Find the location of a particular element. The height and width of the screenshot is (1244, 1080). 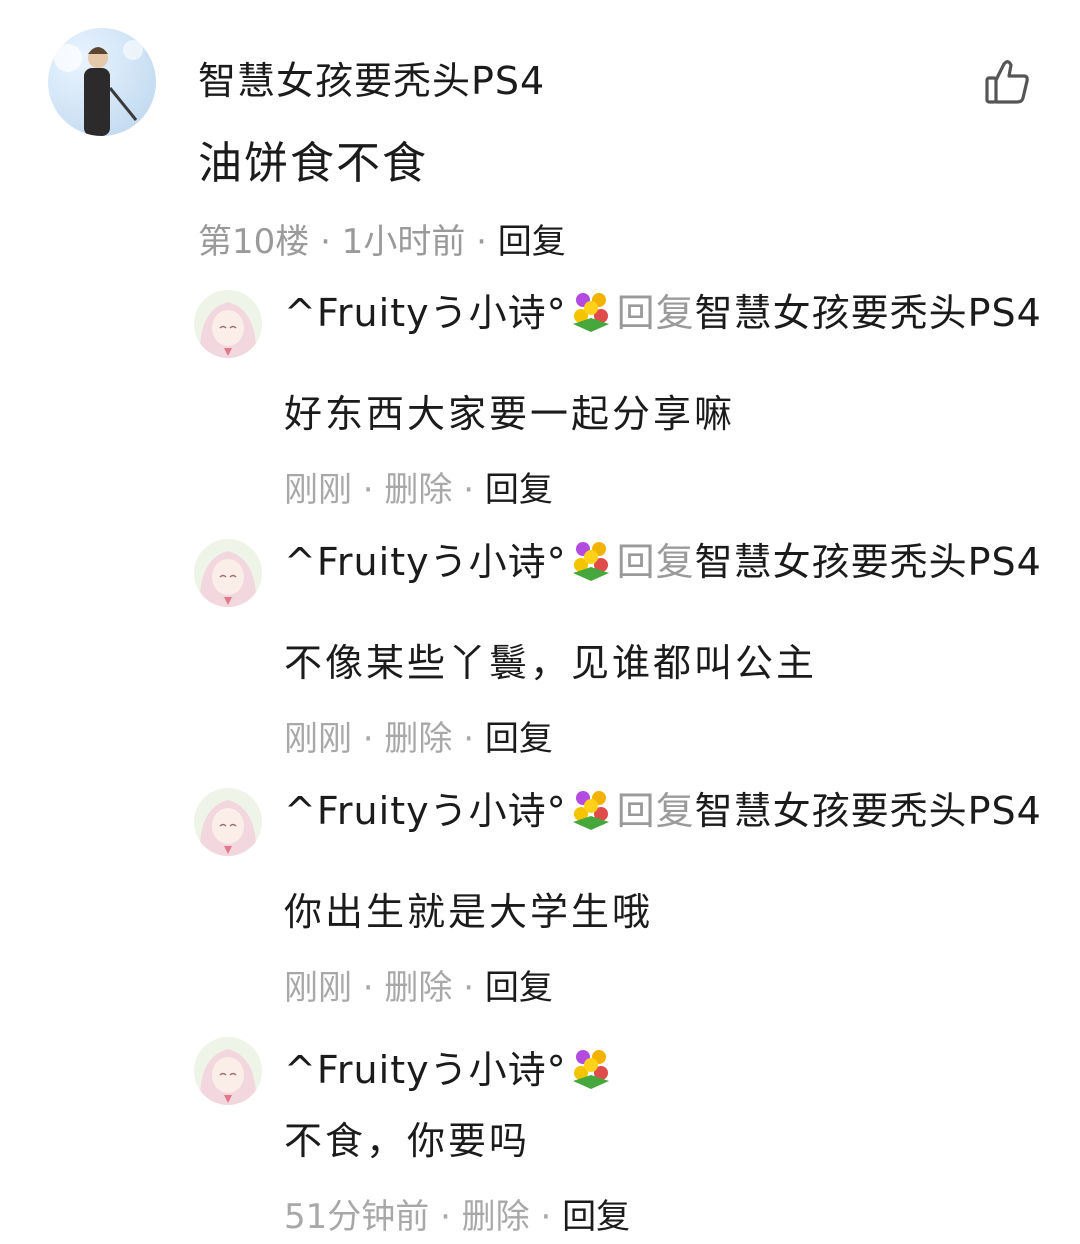

main-comment-meta: 第10楼 · 1小时前 · 回复 is located at coordinates (382, 242).